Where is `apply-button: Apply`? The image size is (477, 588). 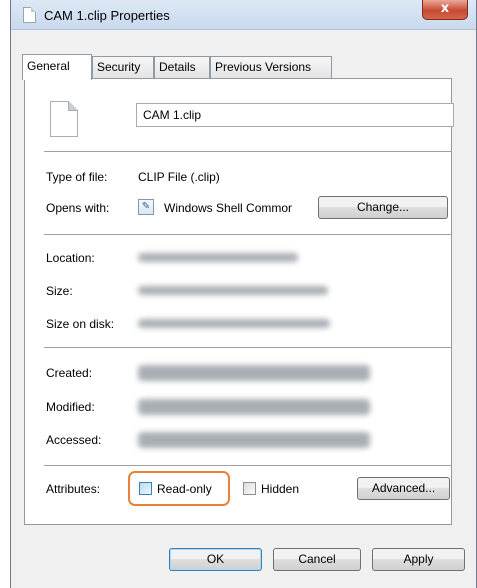 apply-button: Apply is located at coordinates (418, 559).